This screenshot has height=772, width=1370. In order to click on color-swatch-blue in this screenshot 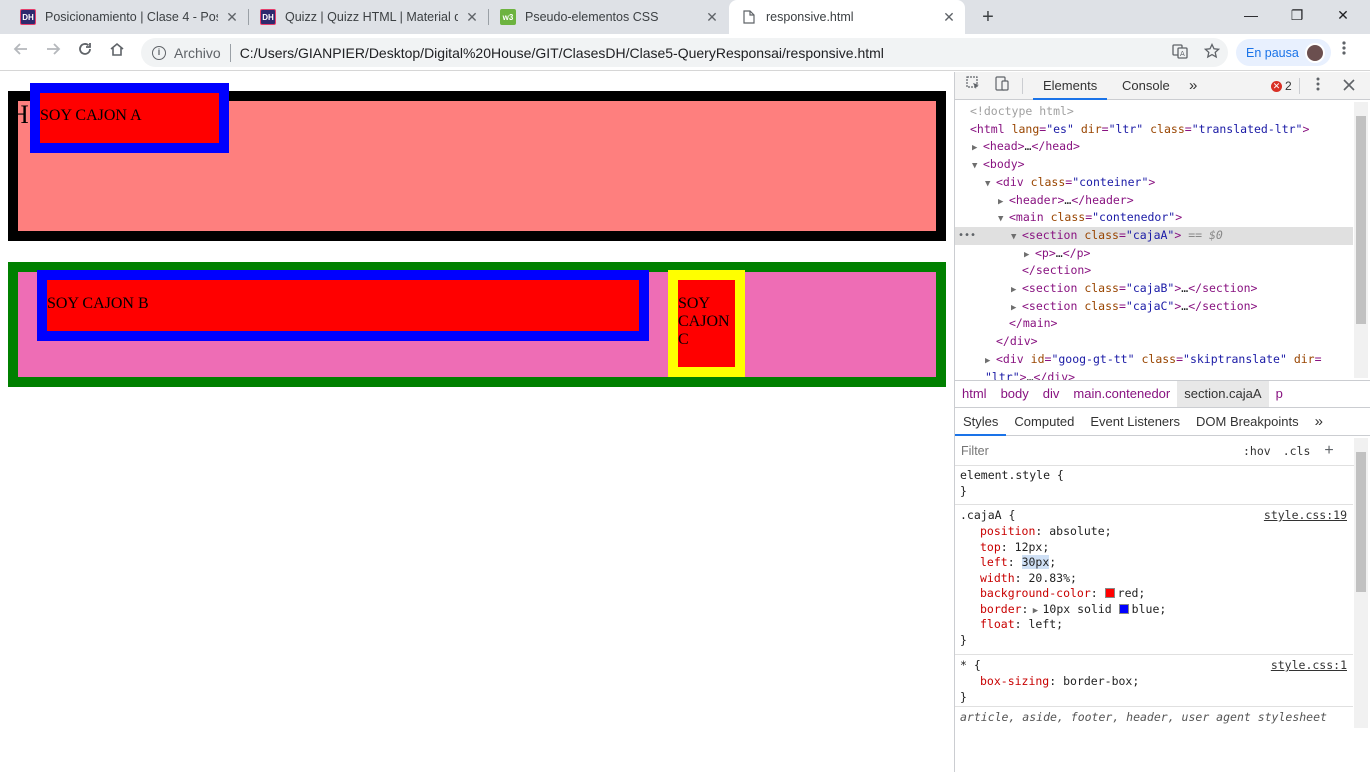, I will do `click(1123, 608)`.